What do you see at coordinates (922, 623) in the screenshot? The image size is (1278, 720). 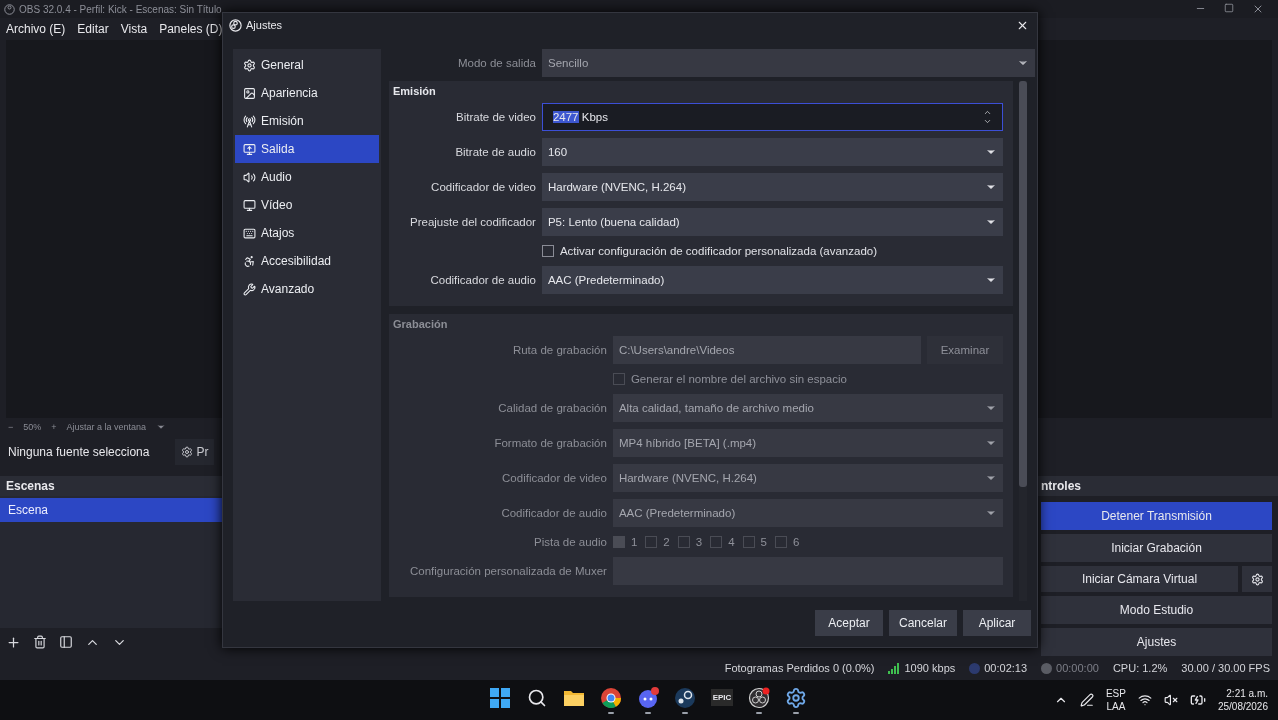 I see `dialog-button: Cancelar` at bounding box center [922, 623].